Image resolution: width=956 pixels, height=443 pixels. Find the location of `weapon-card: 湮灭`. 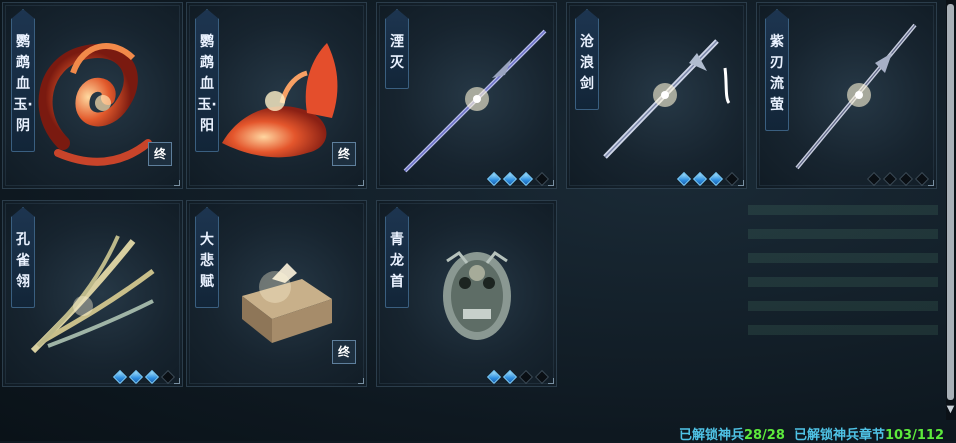

weapon-card: 湮灭 is located at coordinates (466, 95).